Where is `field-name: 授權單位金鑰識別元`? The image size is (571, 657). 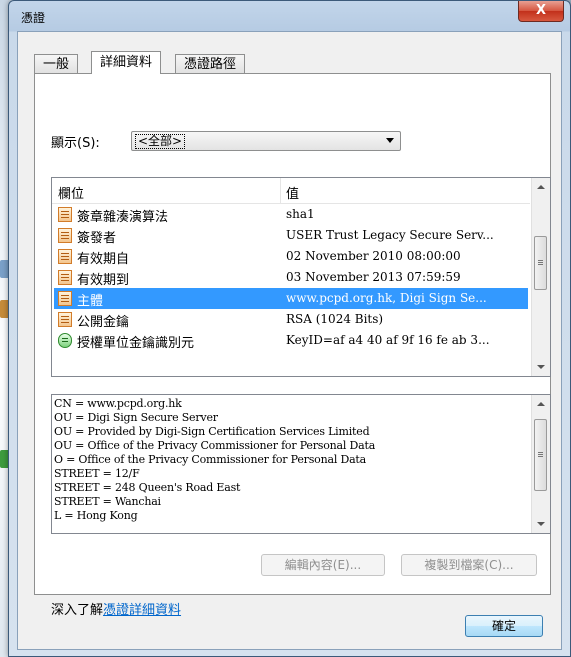
field-name: 授權單位金鑰識別元 is located at coordinates (136, 343).